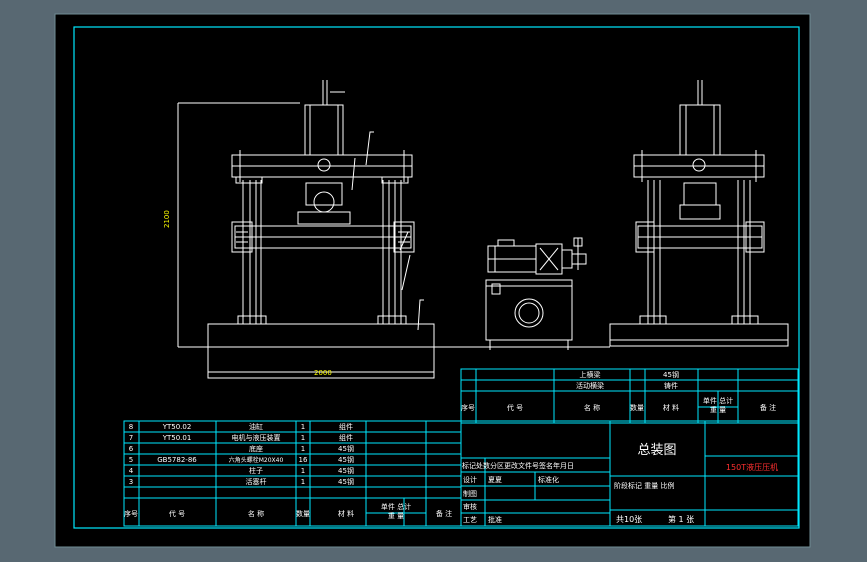  I want to click on part-name-6: 底座, so click(256, 448).